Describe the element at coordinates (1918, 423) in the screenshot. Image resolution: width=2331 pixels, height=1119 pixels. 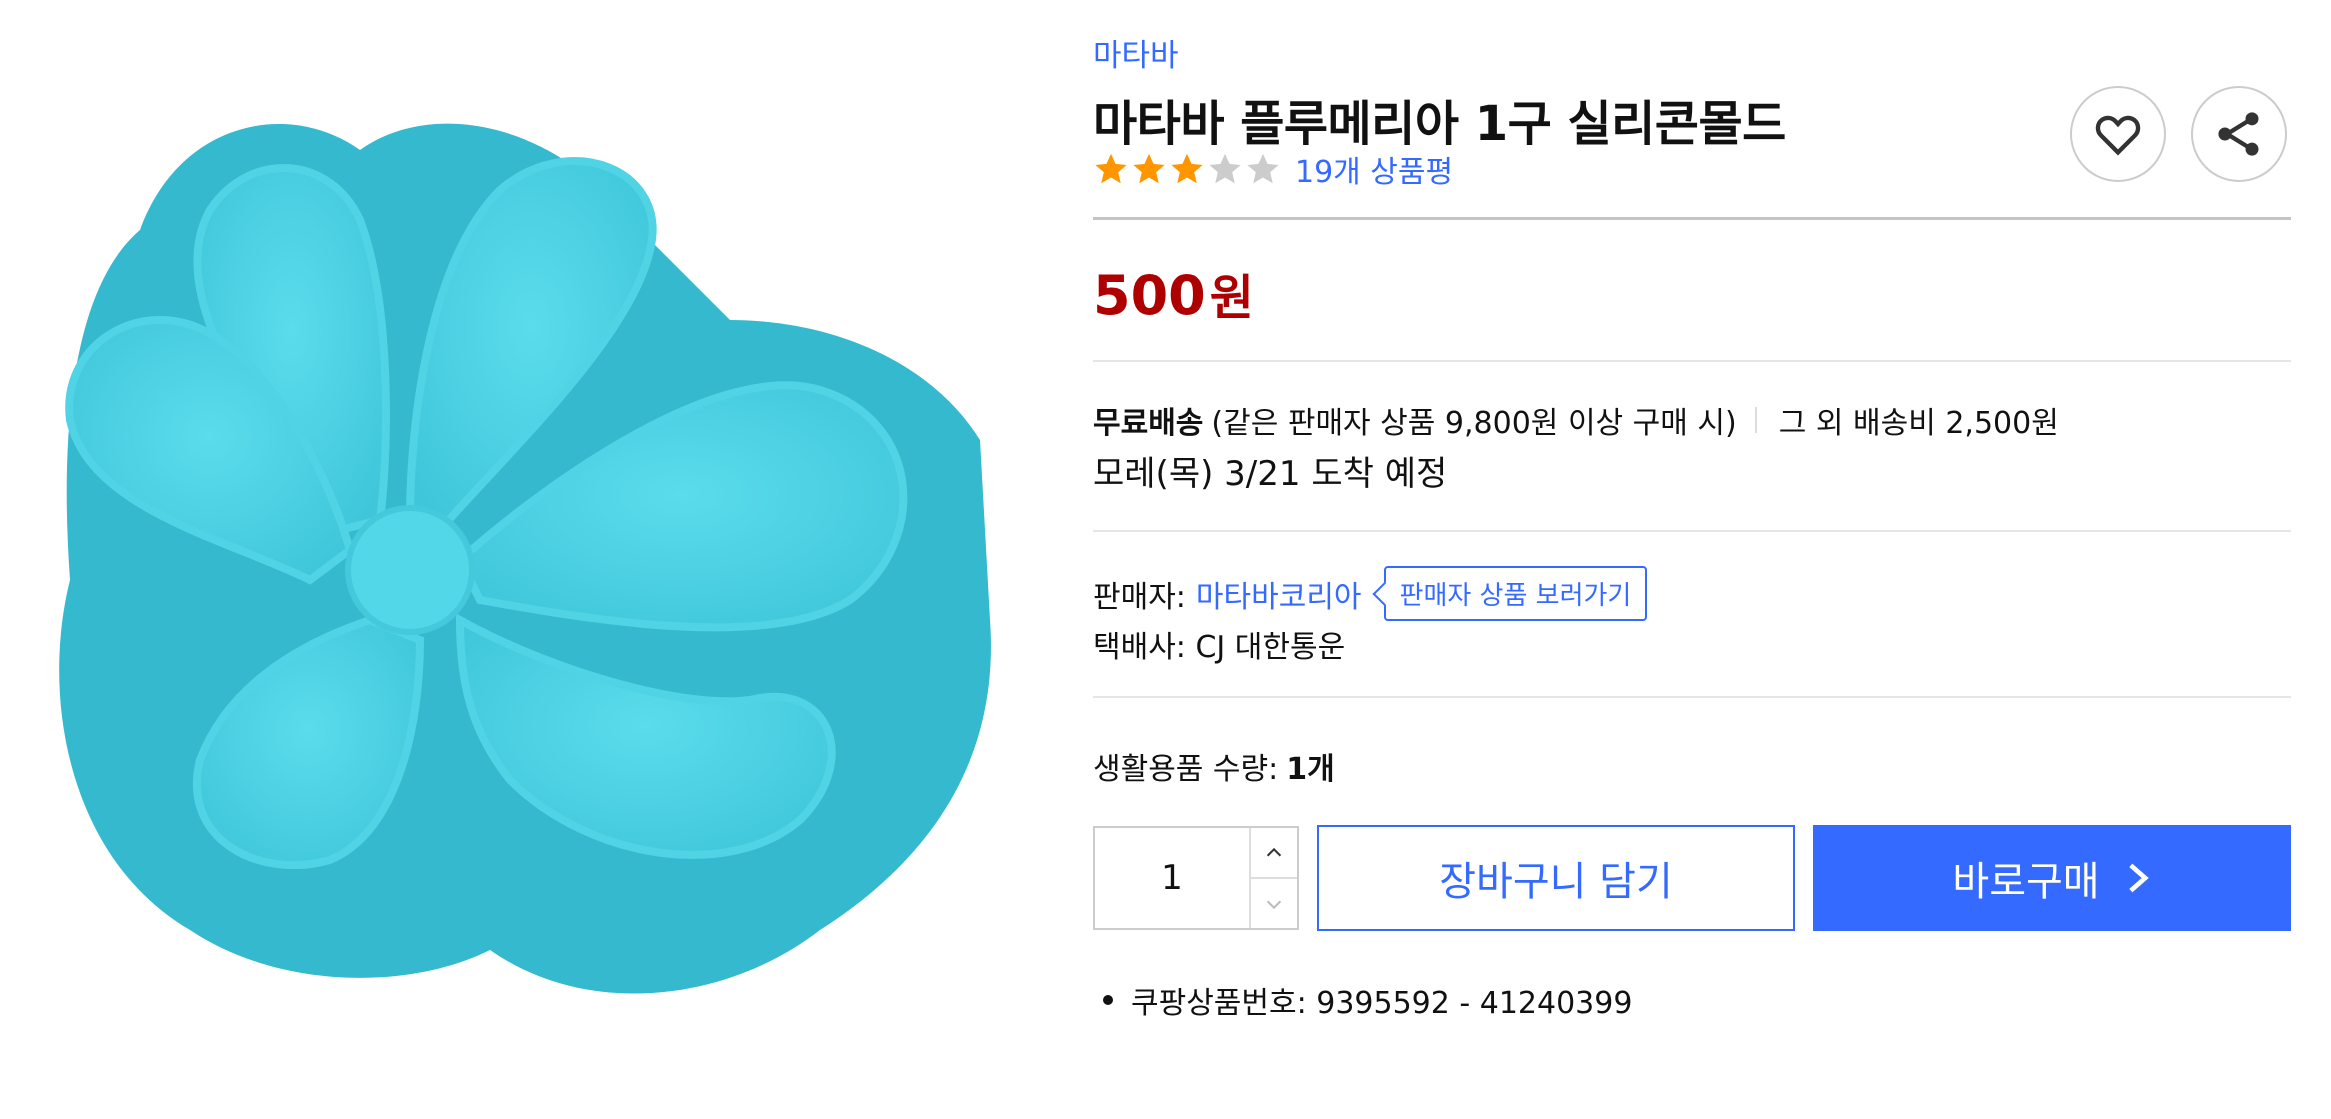
I see `shipping-fee: 그 외 배송비 2,500원` at that location.